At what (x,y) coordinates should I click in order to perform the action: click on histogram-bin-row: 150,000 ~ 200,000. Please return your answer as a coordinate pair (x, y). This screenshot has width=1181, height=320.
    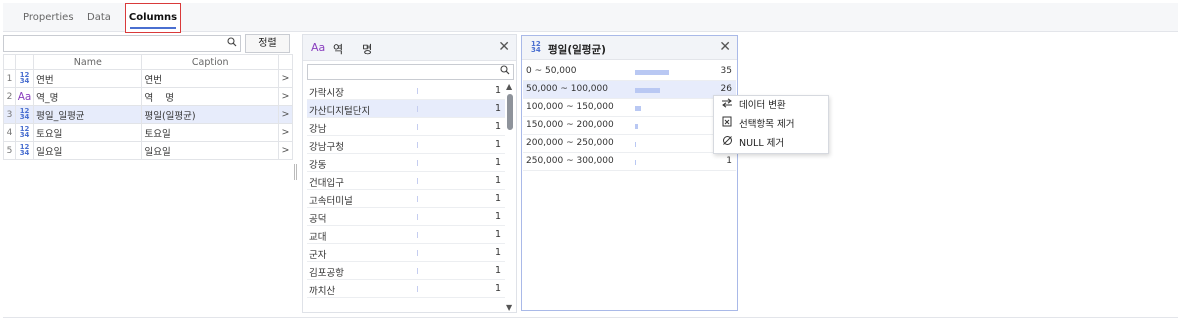
    Looking at the image, I should click on (629, 126).